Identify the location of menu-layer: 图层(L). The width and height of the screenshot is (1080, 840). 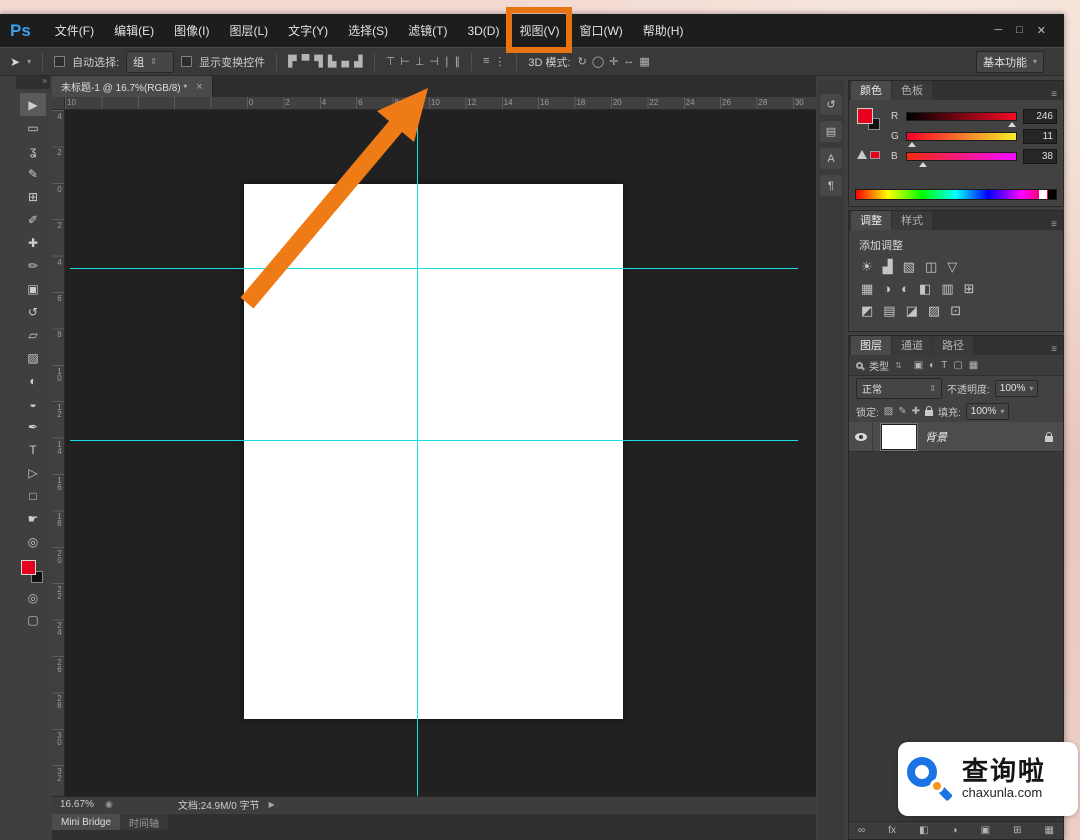
(248, 30).